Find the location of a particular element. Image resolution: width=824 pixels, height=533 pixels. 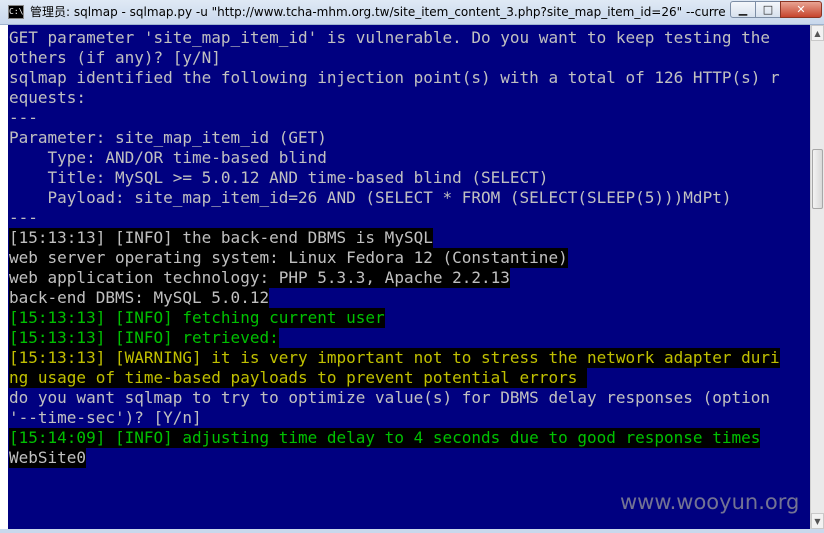

watermark-text: www.wooyun.org is located at coordinates (710, 502).